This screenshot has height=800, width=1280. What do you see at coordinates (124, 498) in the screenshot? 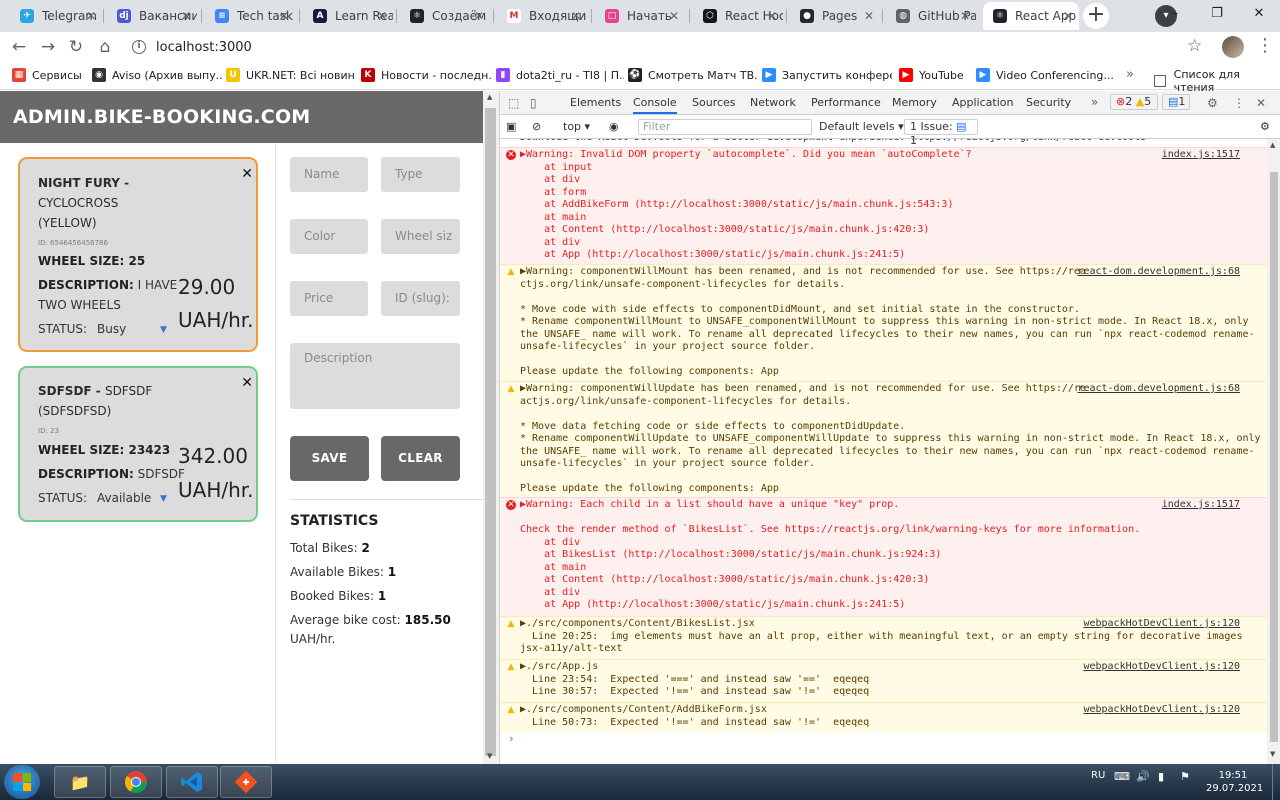
I see `bike-status-select: Available` at bounding box center [124, 498].